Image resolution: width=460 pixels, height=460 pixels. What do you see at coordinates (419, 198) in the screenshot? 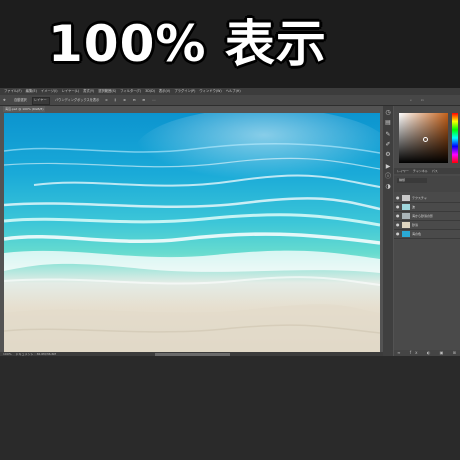
I see `layer-name: テクスチャ` at bounding box center [419, 198].